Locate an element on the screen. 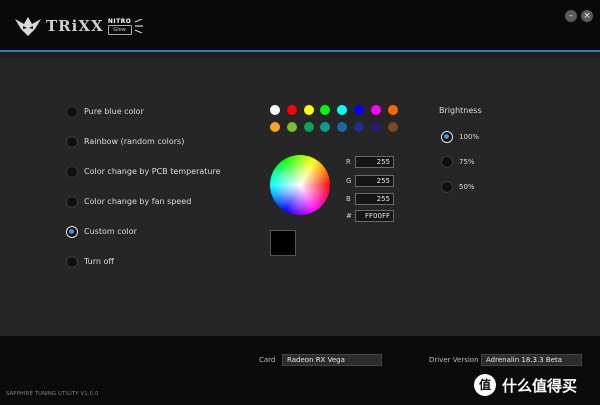 This screenshot has height=405, width=600. driver-version-label: Driver Version is located at coordinates (454, 360).